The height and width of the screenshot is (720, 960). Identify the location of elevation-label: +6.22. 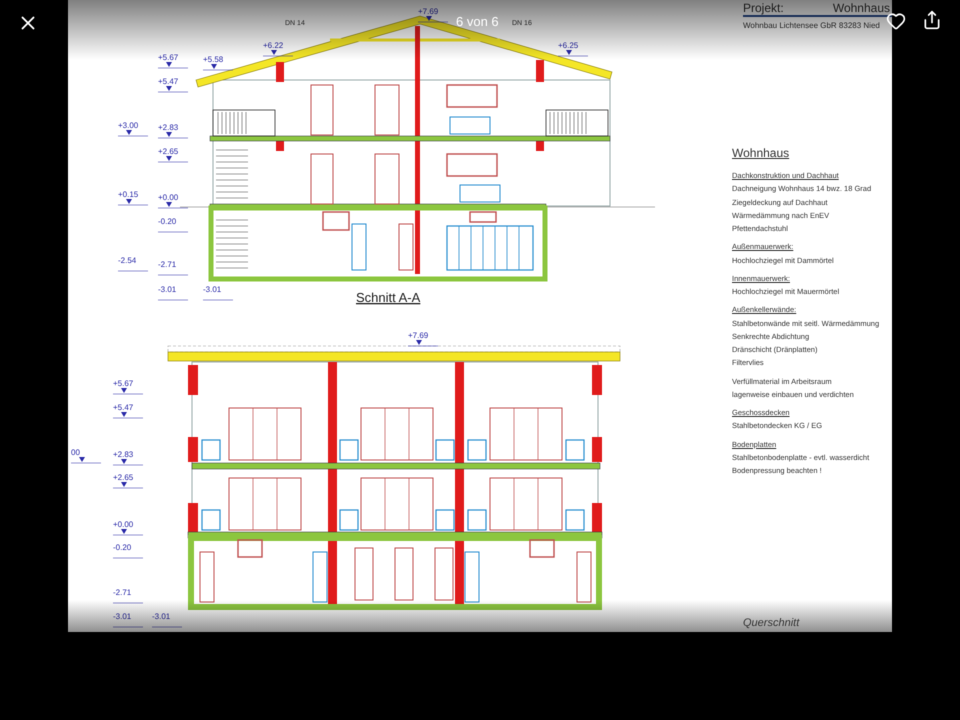
(278, 48).